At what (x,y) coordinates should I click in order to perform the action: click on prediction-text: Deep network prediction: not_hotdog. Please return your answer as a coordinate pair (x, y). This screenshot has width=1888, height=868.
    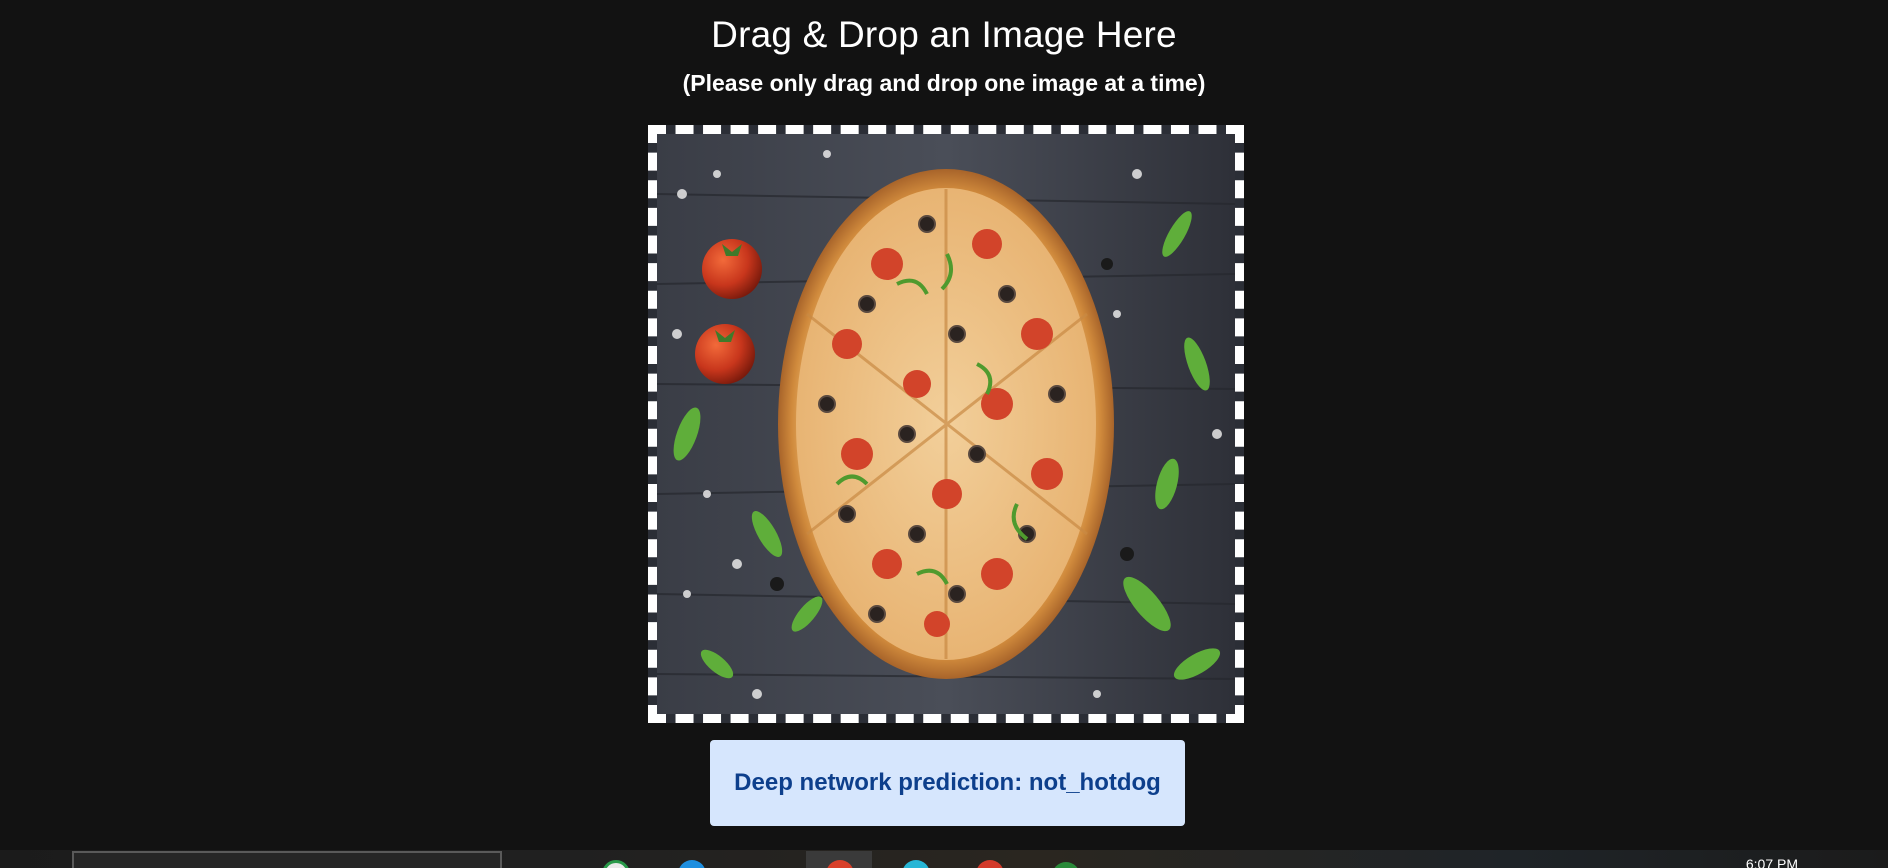
    Looking at the image, I should click on (947, 782).